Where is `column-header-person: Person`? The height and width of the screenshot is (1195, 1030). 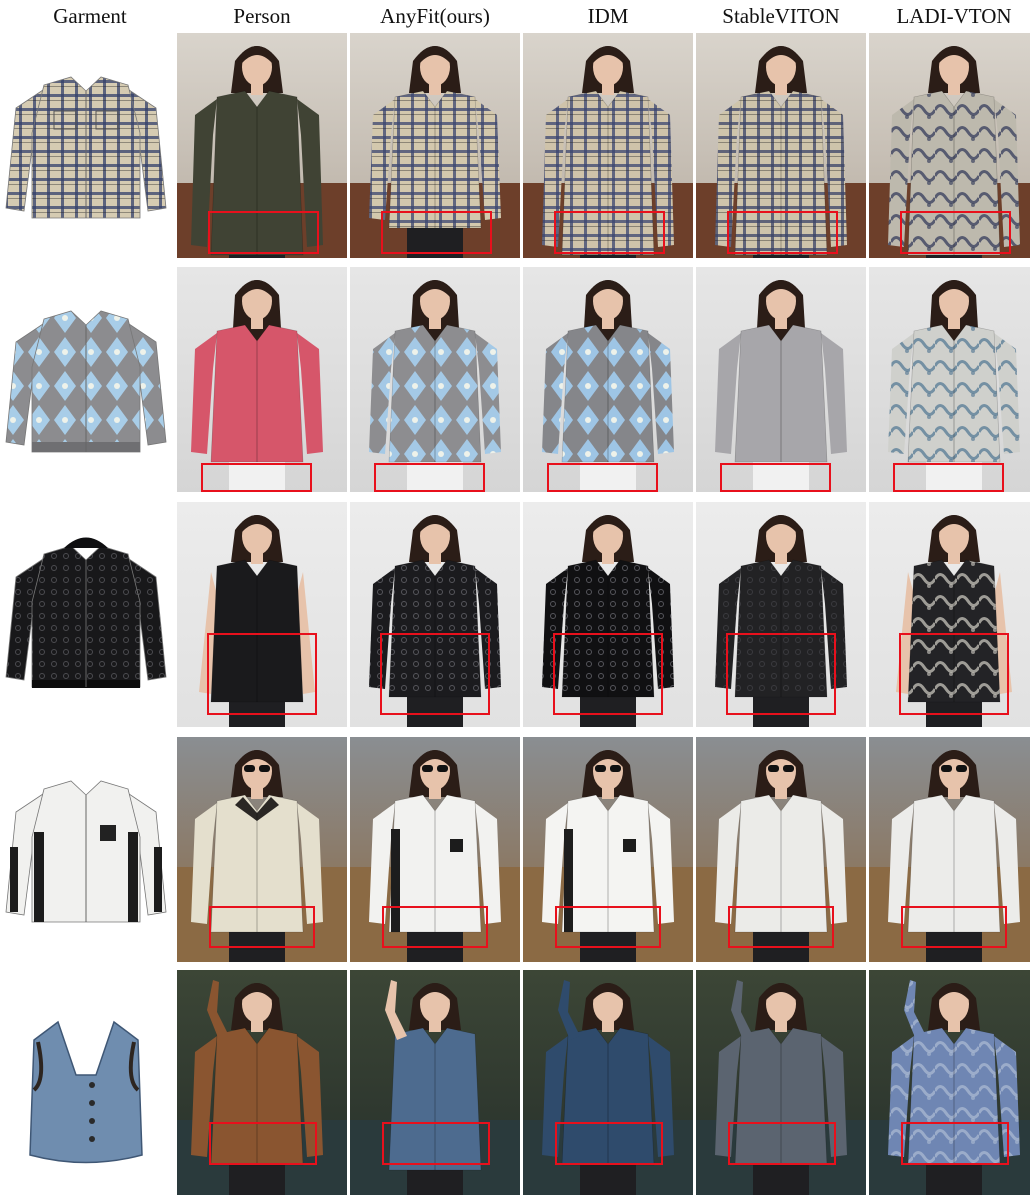
column-header-person: Person is located at coordinates (262, 16).